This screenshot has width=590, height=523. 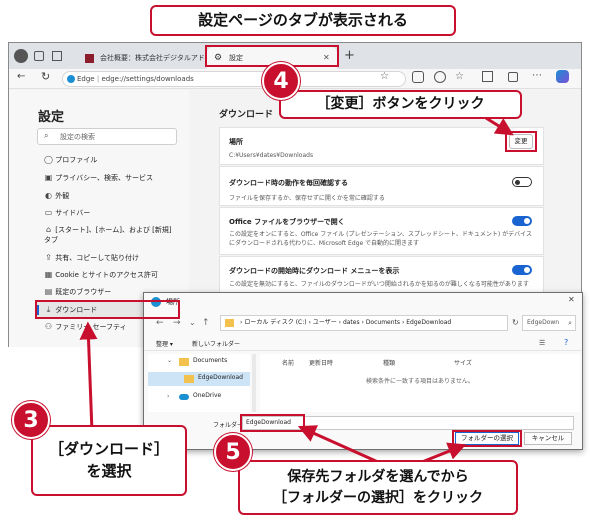 What do you see at coordinates (88, 377) in the screenshot?
I see `arrow-to-downloads` at bounding box center [88, 377].